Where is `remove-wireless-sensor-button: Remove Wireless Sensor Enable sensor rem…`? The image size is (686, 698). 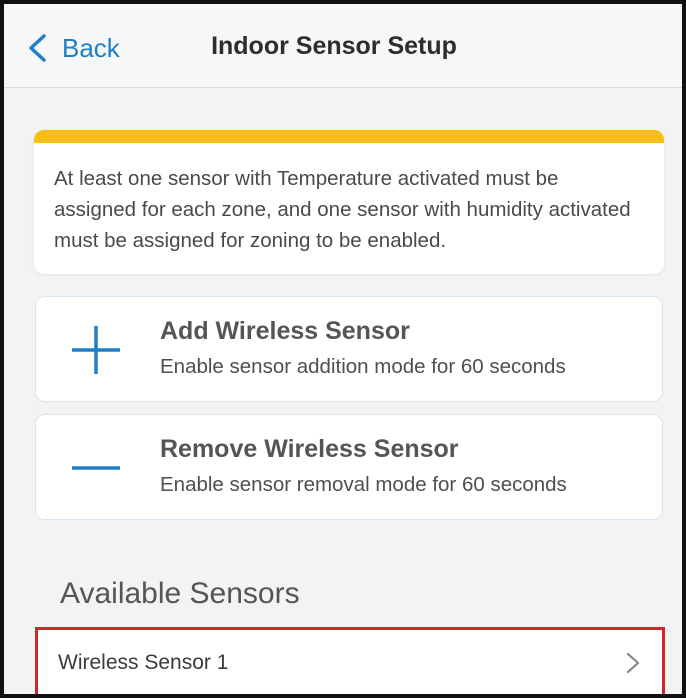
remove-wireless-sensor-button: Remove Wireless Sensor Enable sensor rem… is located at coordinates (349, 467).